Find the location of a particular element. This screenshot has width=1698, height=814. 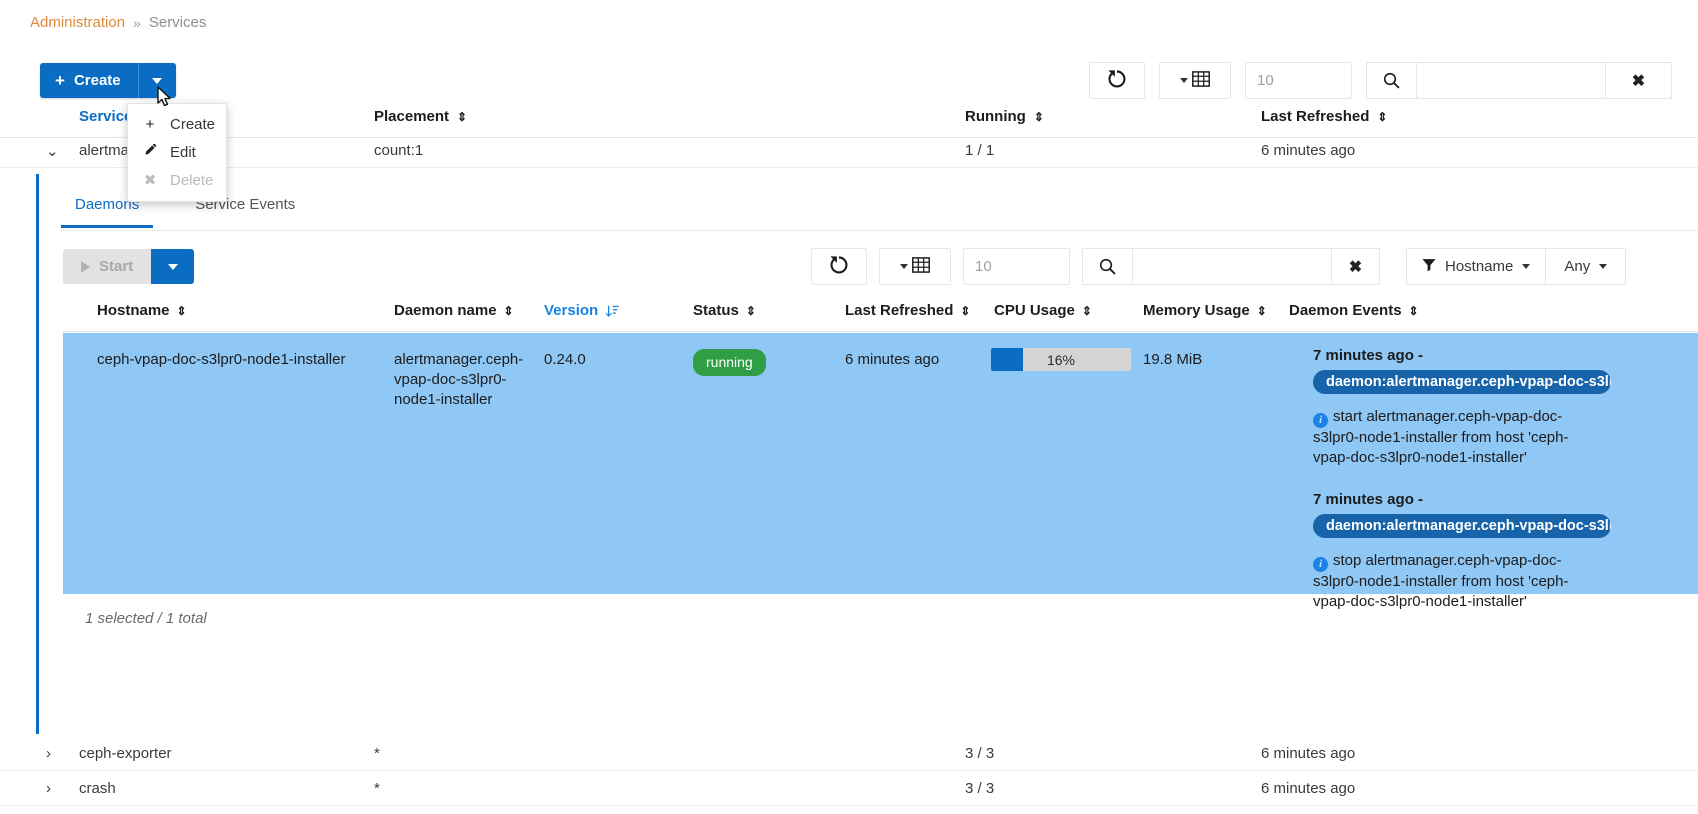

daemons-limit-value: 10 is located at coordinates (983, 266).